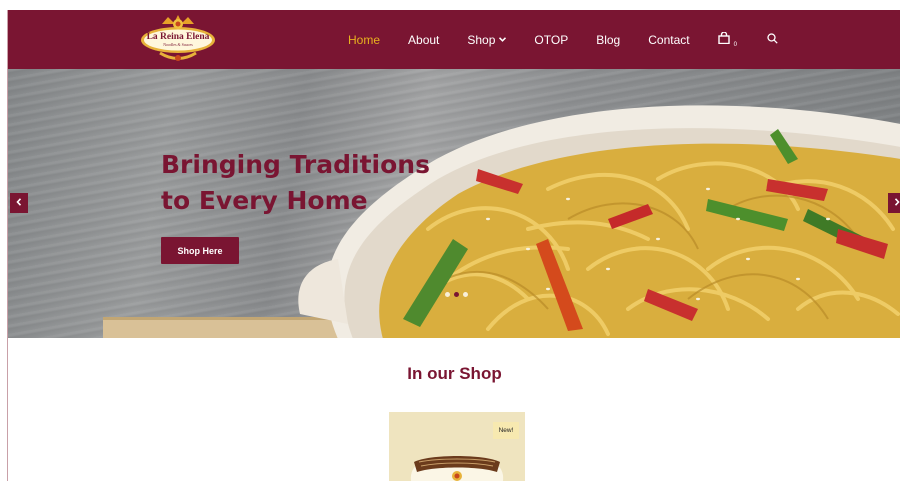 This screenshot has height=481, width=900. I want to click on nav-item-label: Home, so click(364, 39).